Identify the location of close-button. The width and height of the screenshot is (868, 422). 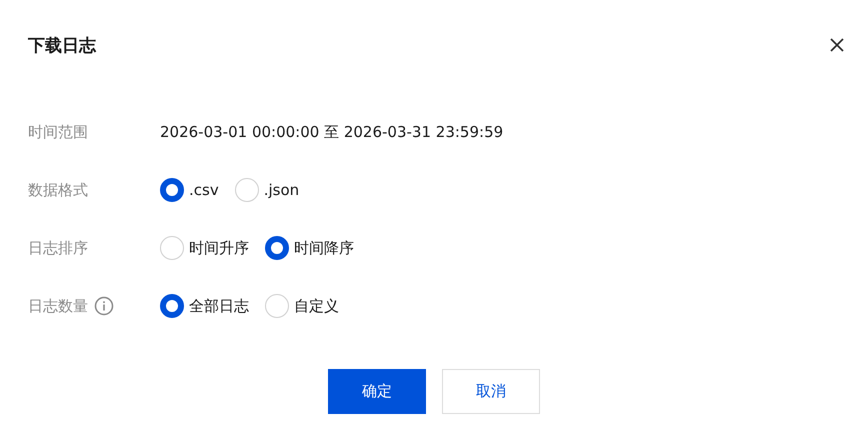
(837, 45).